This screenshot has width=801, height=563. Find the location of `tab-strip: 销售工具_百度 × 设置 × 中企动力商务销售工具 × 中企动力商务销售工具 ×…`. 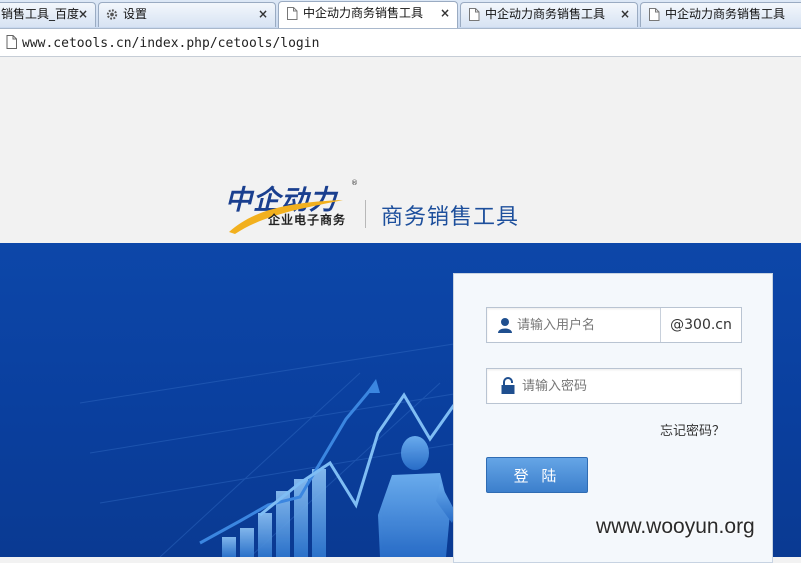

tab-strip: 销售工具_百度 × 设置 × 中企动力商务销售工具 × 中企动力商务销售工具 ×… is located at coordinates (400, 14).